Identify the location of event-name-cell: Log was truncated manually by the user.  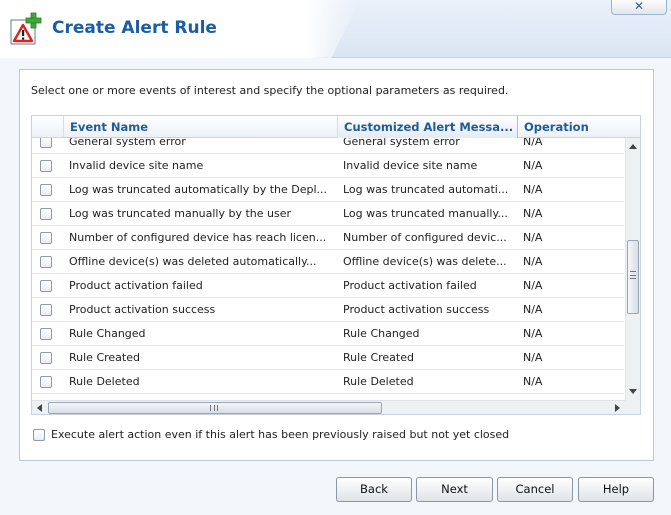
(180, 213).